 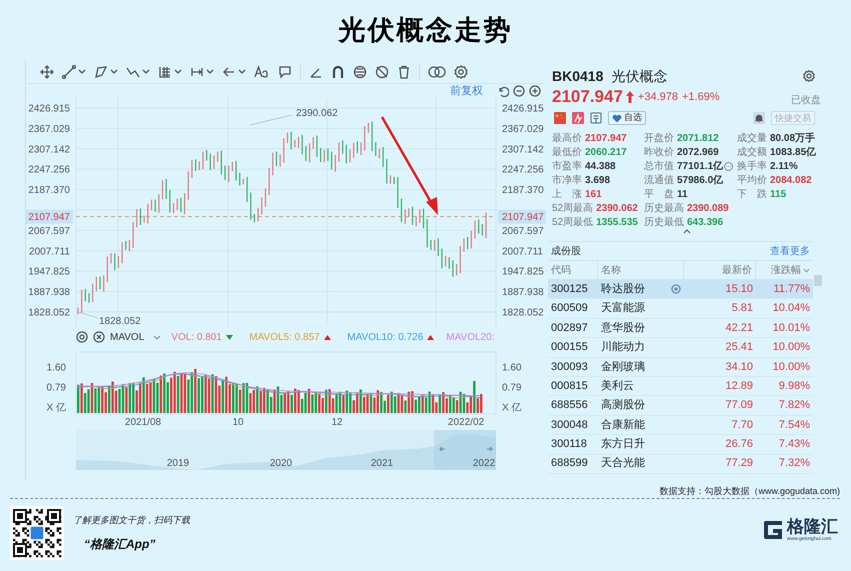 I want to click on stat-label: 市盈率, so click(x=567, y=167).